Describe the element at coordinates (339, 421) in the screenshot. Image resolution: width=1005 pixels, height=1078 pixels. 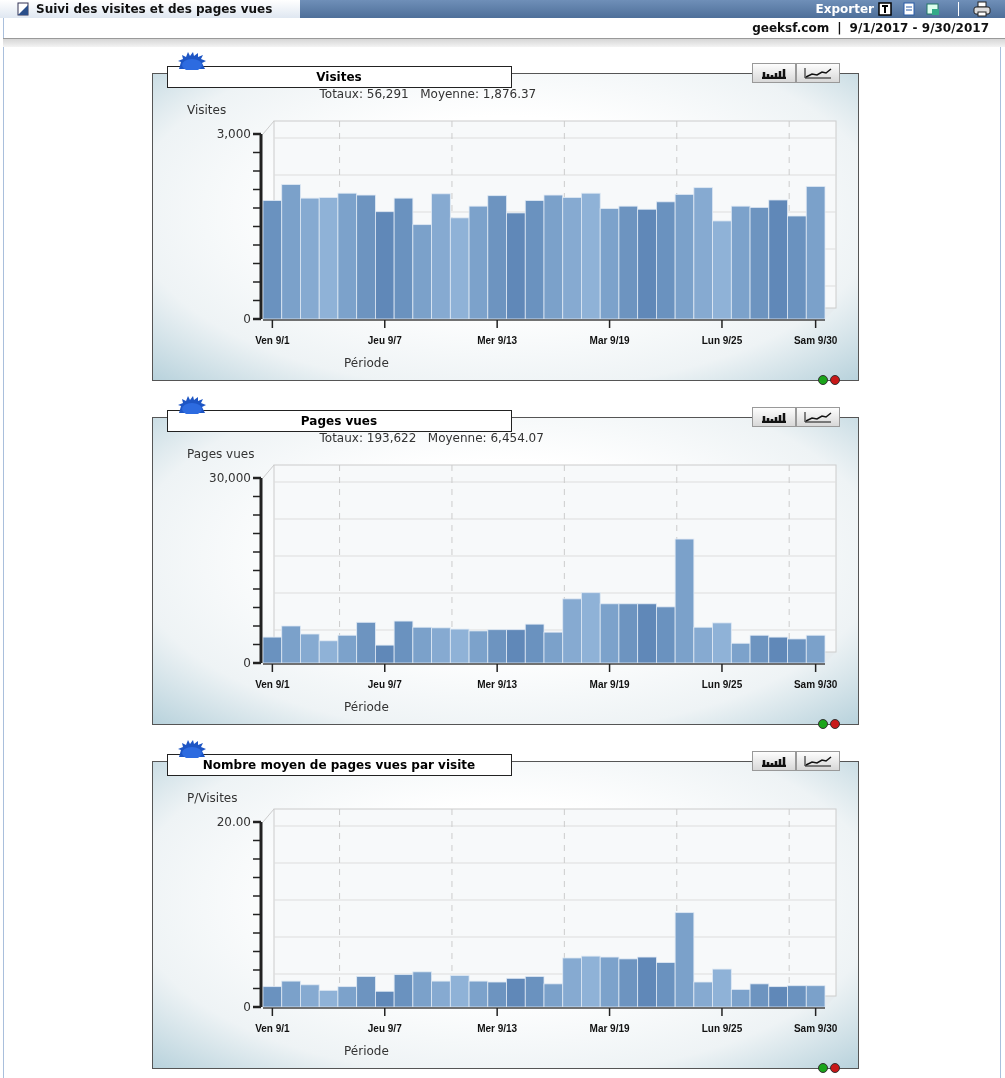
I see `chart-title: Pages vues` at that location.